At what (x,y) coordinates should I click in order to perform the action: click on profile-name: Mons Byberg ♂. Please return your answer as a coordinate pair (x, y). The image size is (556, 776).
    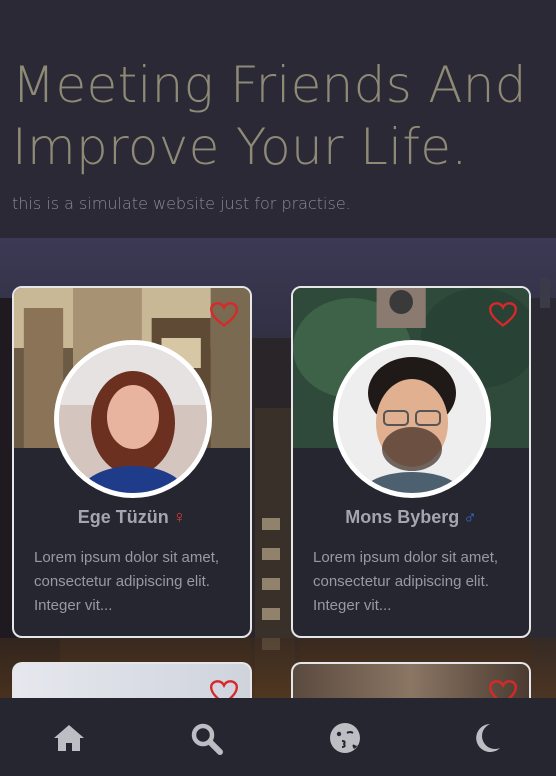
    Looking at the image, I should click on (411, 517).